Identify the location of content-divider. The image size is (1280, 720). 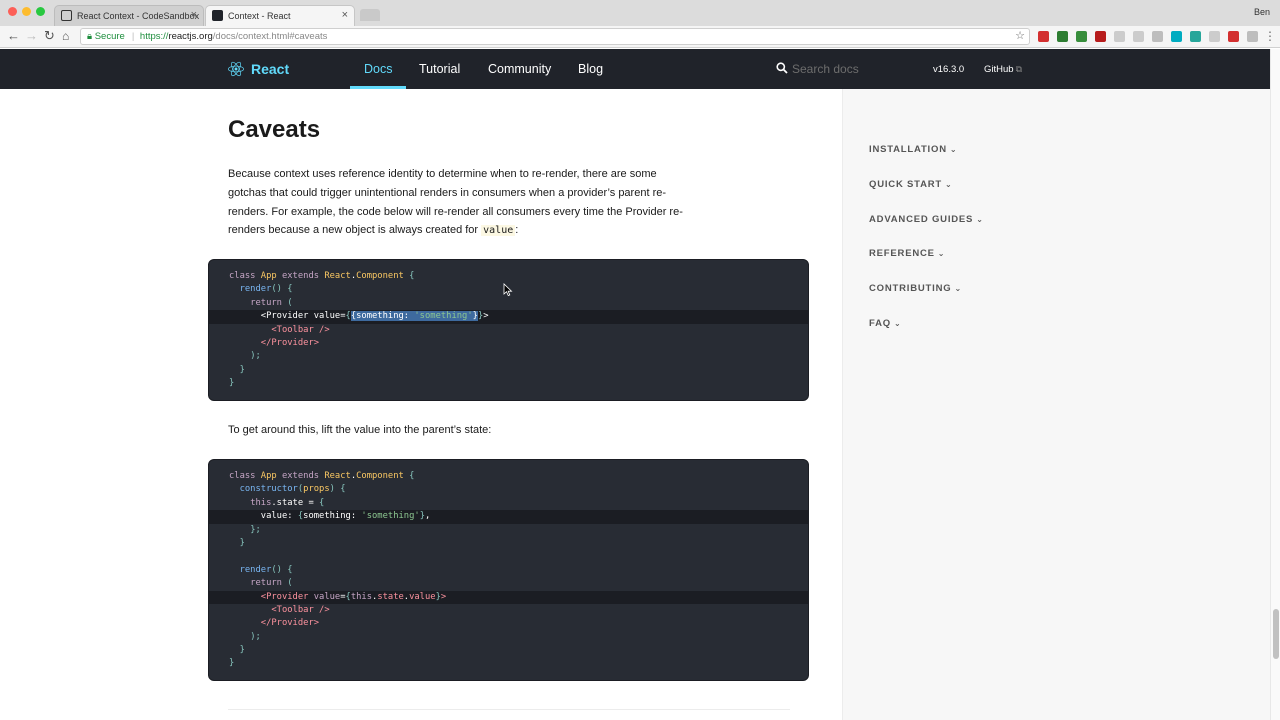
(509, 709).